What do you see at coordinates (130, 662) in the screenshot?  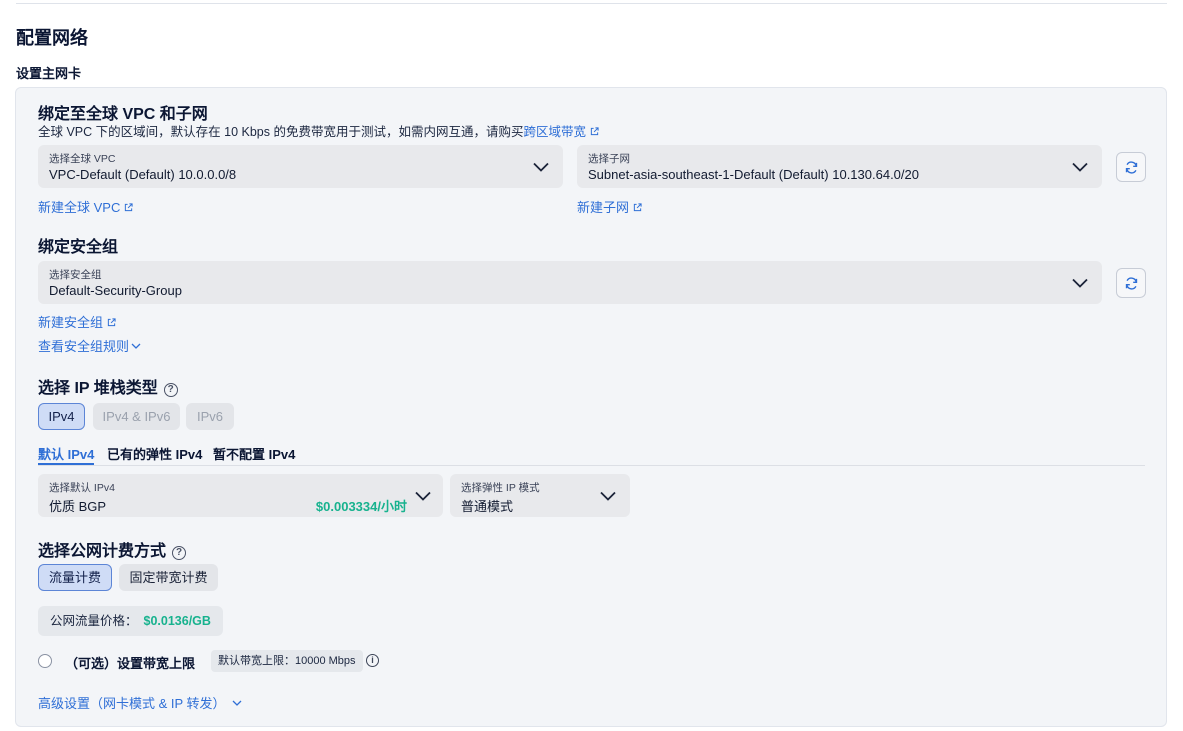 I see `bandwidth-limit-label: （可选）设置带宽上限` at bounding box center [130, 662].